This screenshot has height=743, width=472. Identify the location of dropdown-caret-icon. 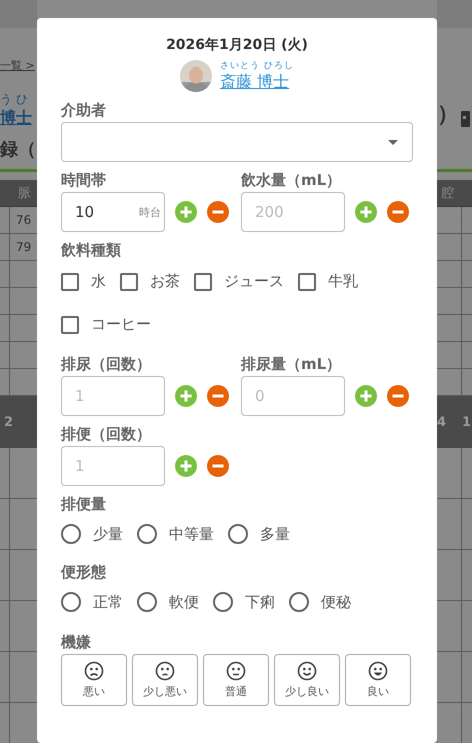
(393, 142).